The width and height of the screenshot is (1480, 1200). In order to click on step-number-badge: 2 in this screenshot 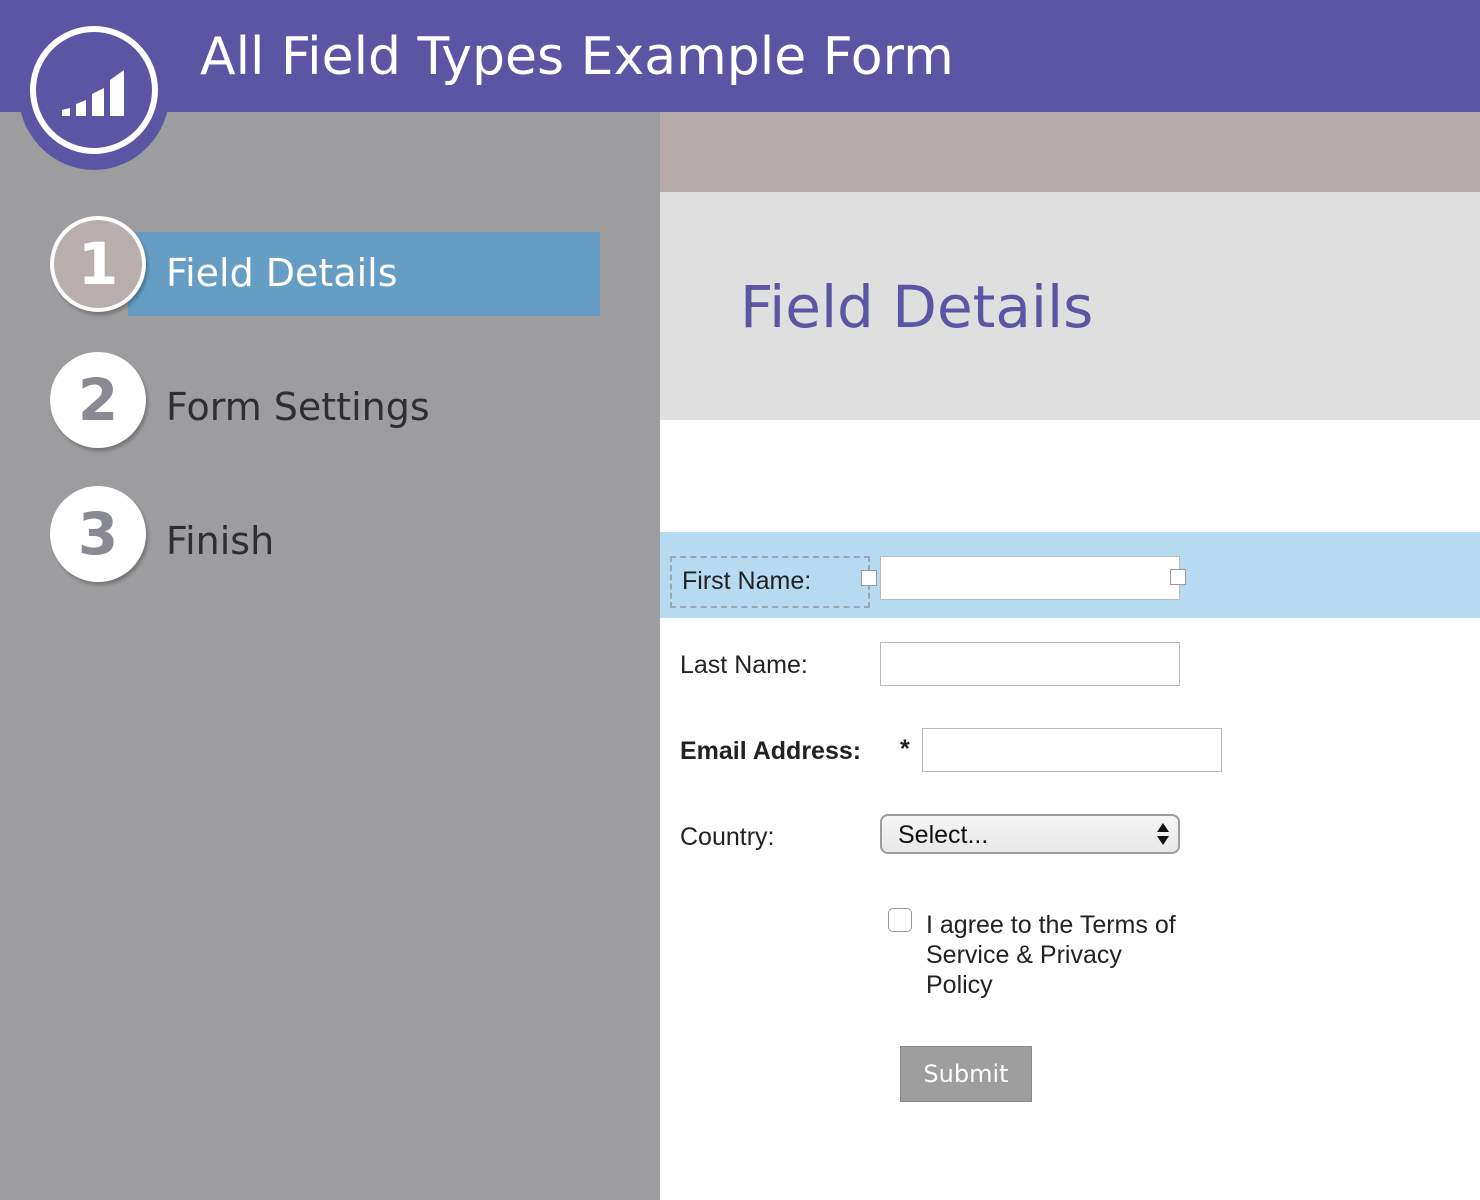, I will do `click(98, 400)`.